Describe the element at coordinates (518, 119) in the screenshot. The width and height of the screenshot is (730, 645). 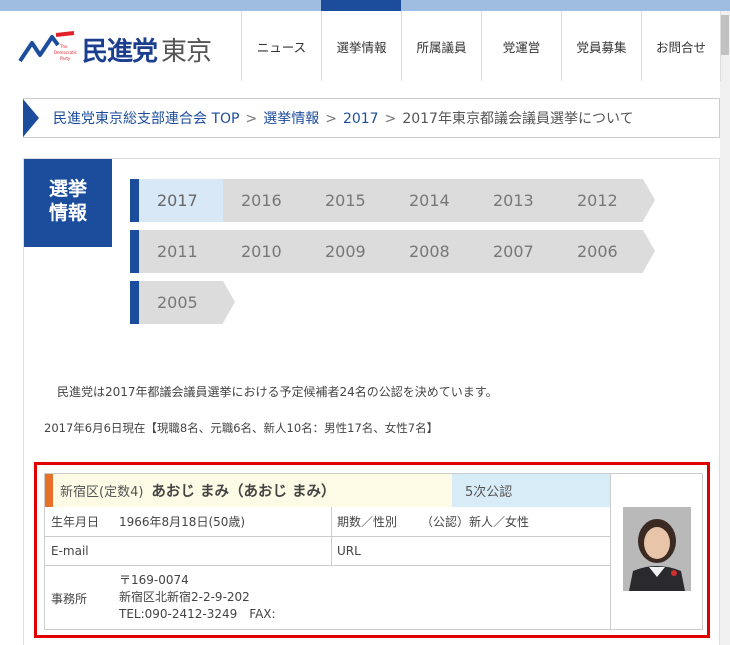
I see `breadcrumb-current: 2017年東京都議会議員選挙について` at that location.